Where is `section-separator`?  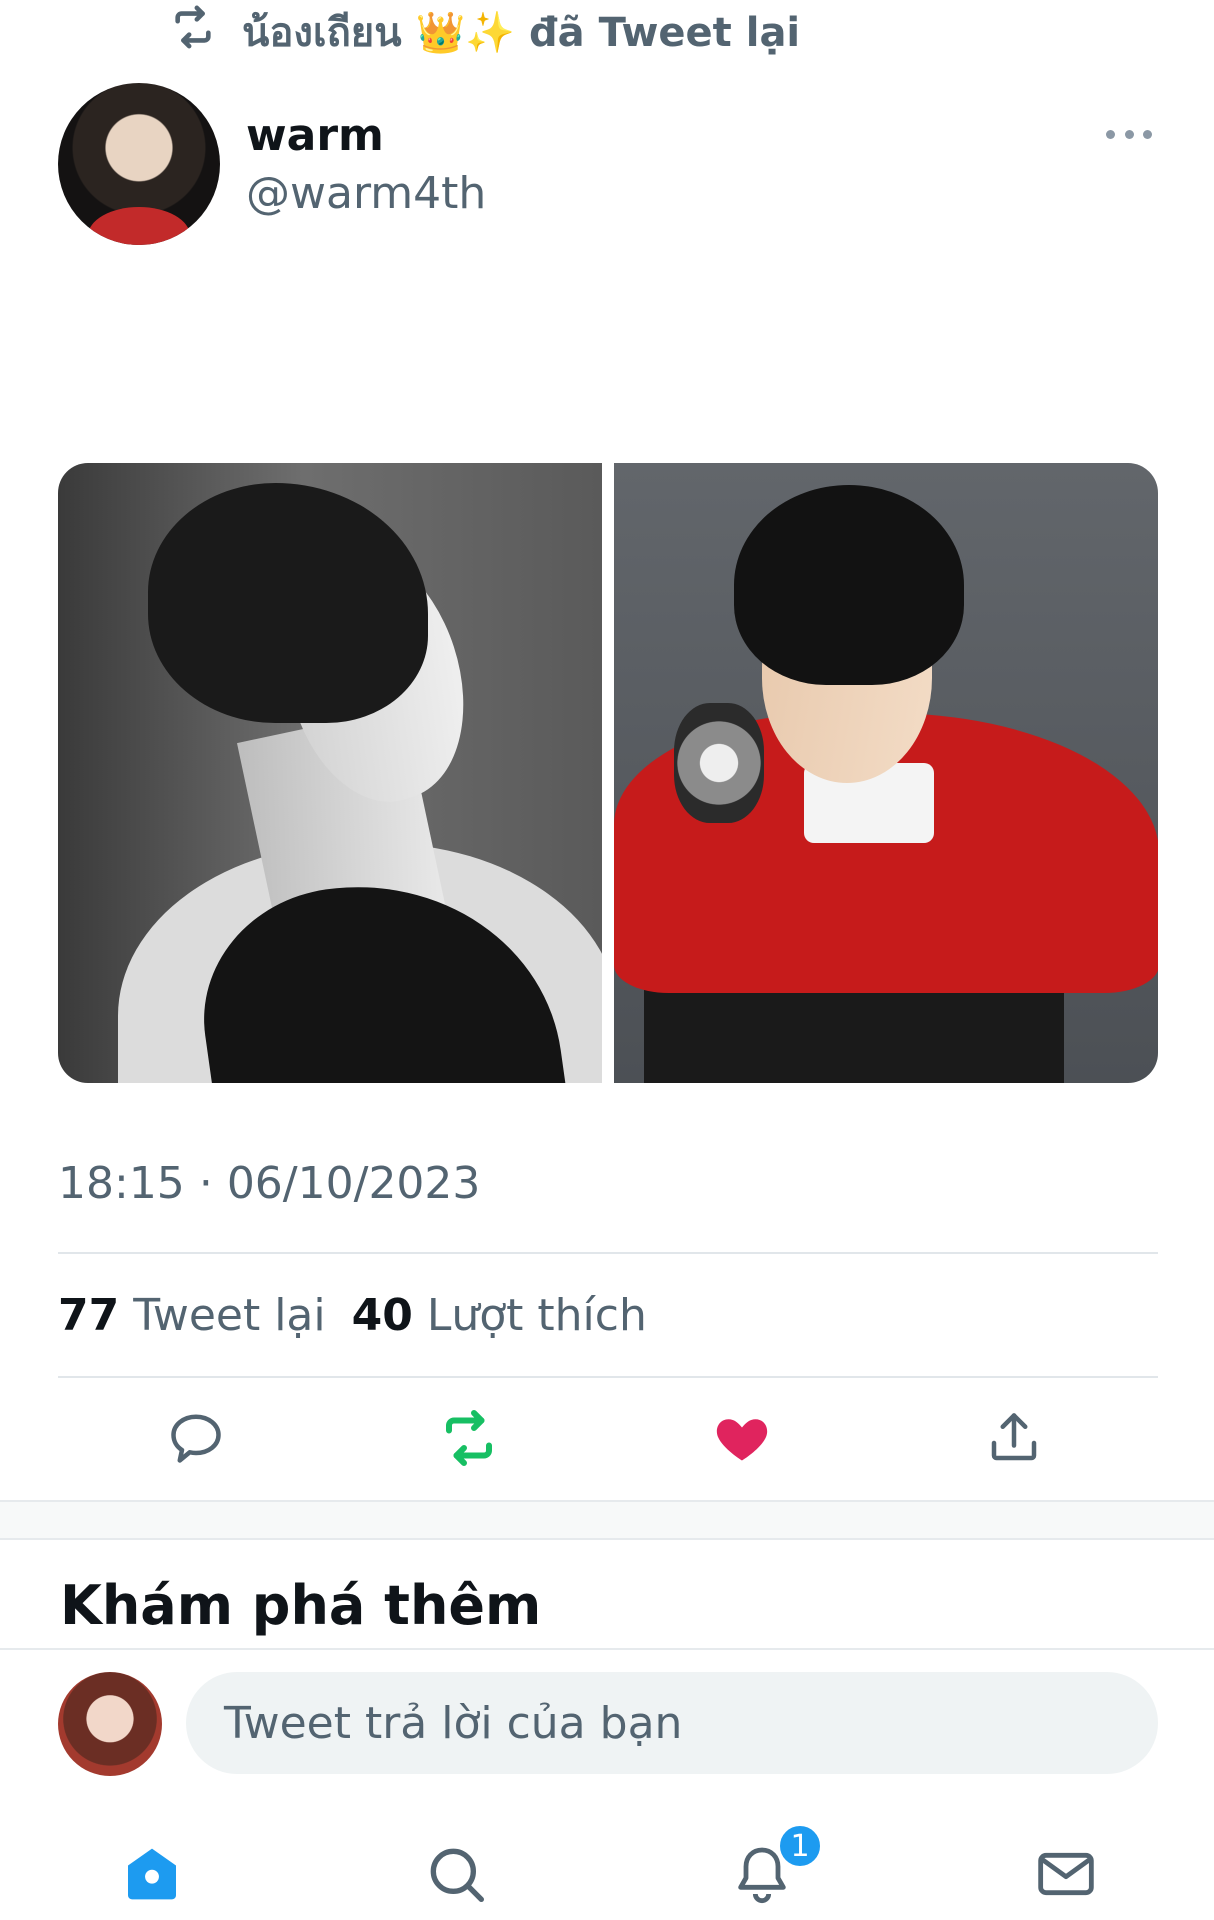 section-separator is located at coordinates (607, 1520).